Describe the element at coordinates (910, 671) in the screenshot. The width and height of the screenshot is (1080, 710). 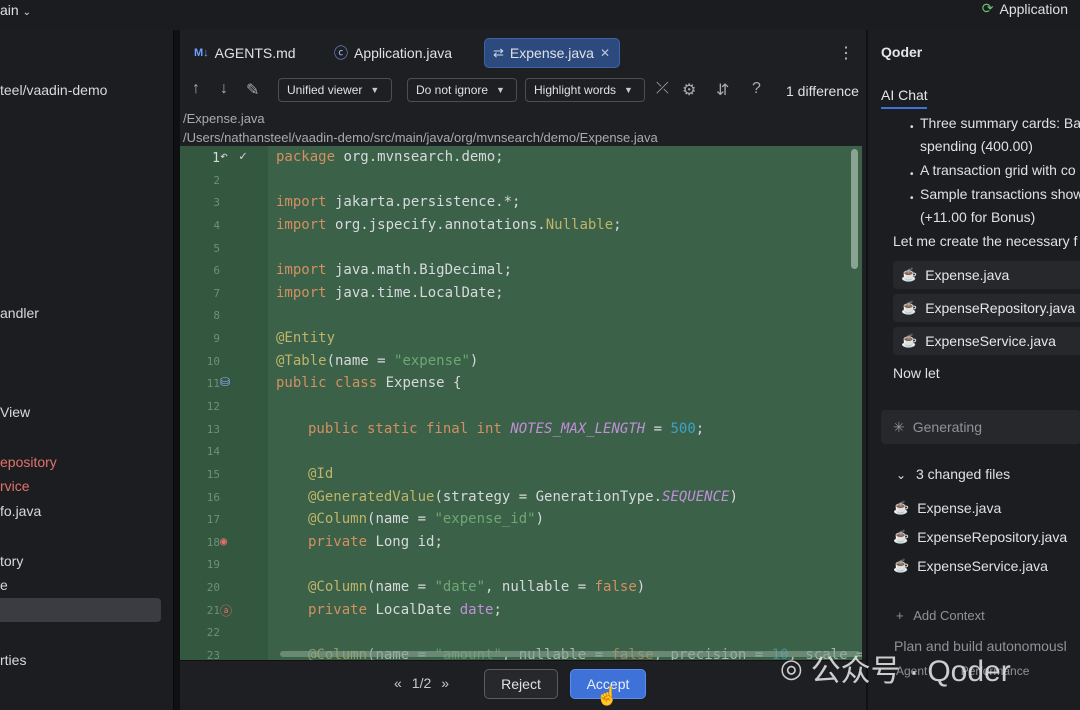
I see `watermark-text: 公众号 · Qoder` at that location.